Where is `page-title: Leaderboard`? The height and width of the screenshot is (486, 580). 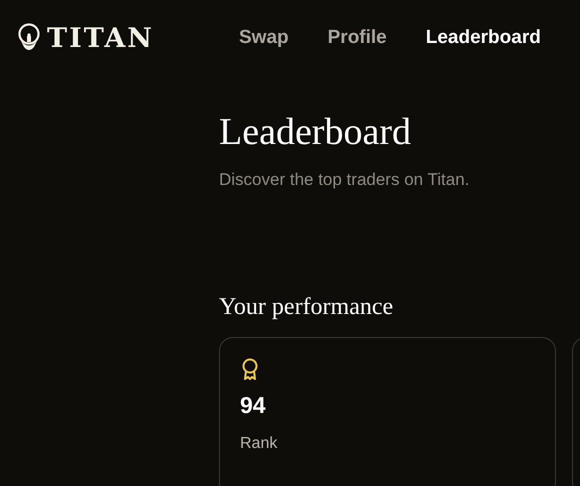 page-title: Leaderboard is located at coordinates (315, 132).